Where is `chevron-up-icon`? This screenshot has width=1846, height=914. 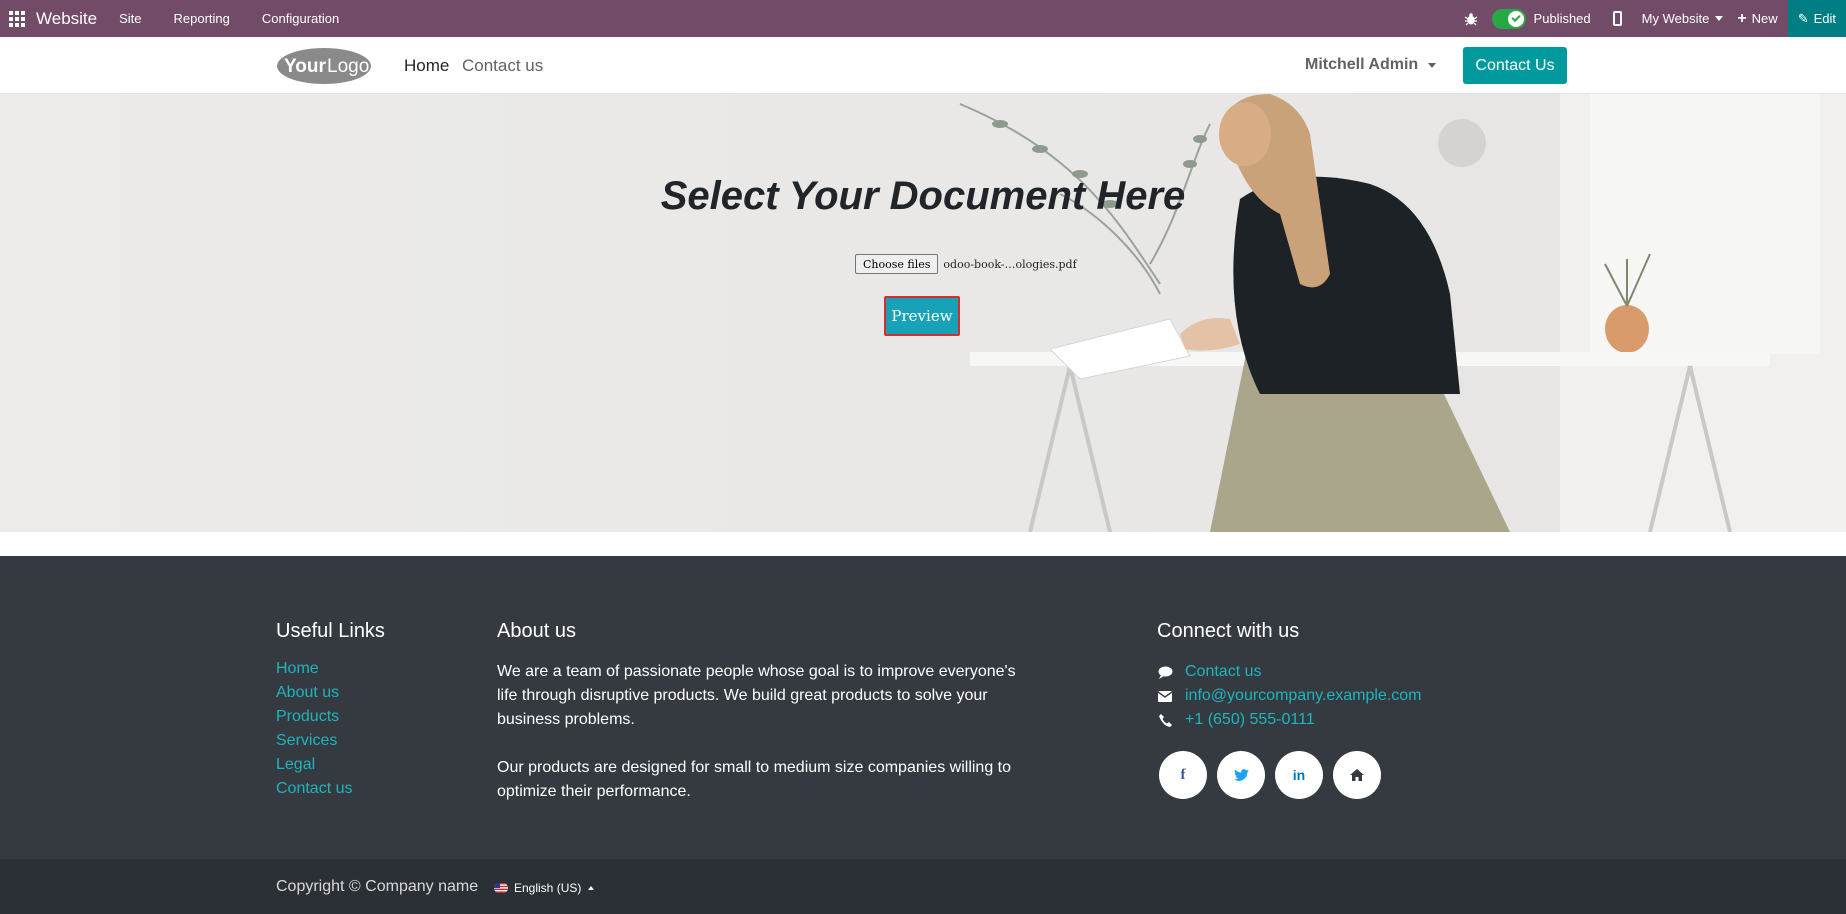 chevron-up-icon is located at coordinates (591, 888).